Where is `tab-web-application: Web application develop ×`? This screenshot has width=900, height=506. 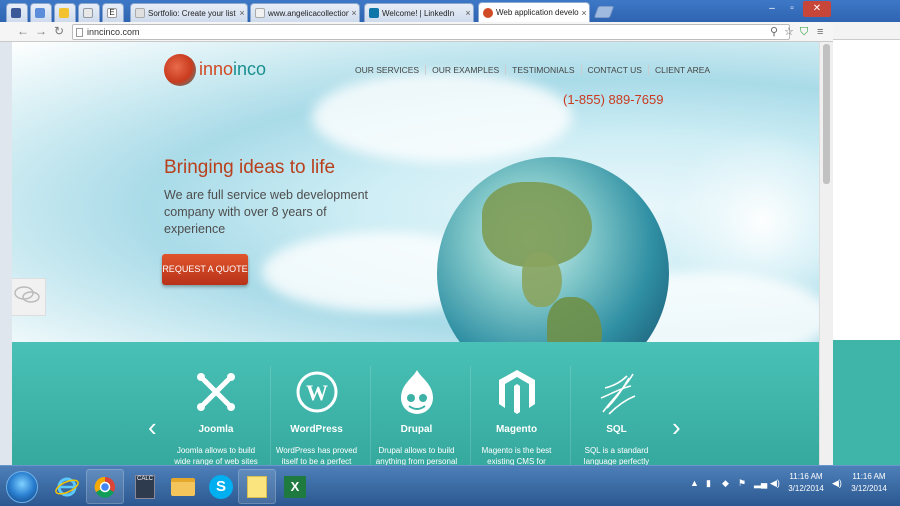 tab-web-application: Web application develop × is located at coordinates (534, 12).